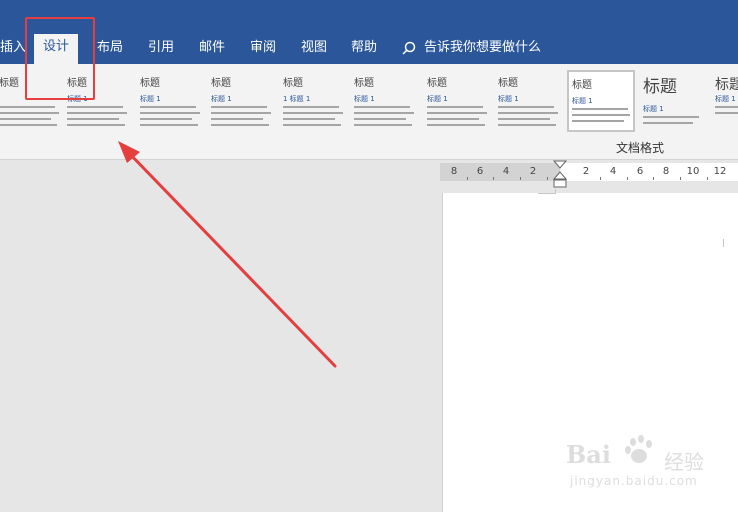  Describe the element at coordinates (645, 467) in the screenshot. I see `baidu-jingyan-watermark: Bai 经验 jingyan.baidu.com` at that location.